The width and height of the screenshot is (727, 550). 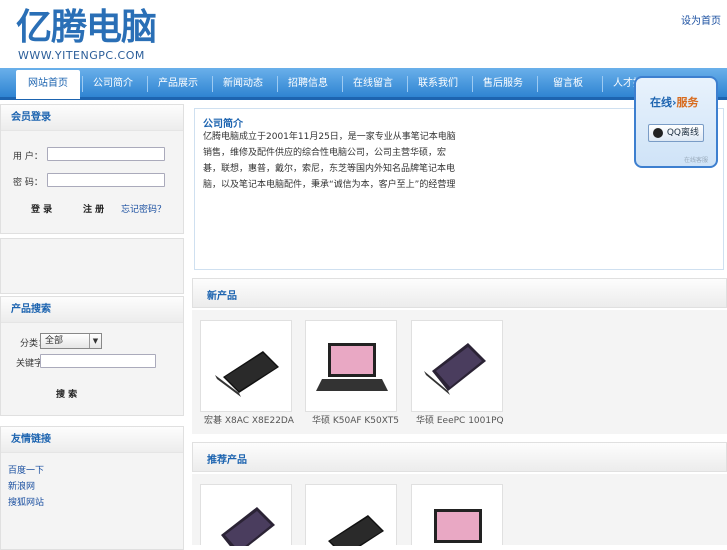 I want to click on product-name: 宏碁 X8AC X8E22DA, so click(x=264, y=419).